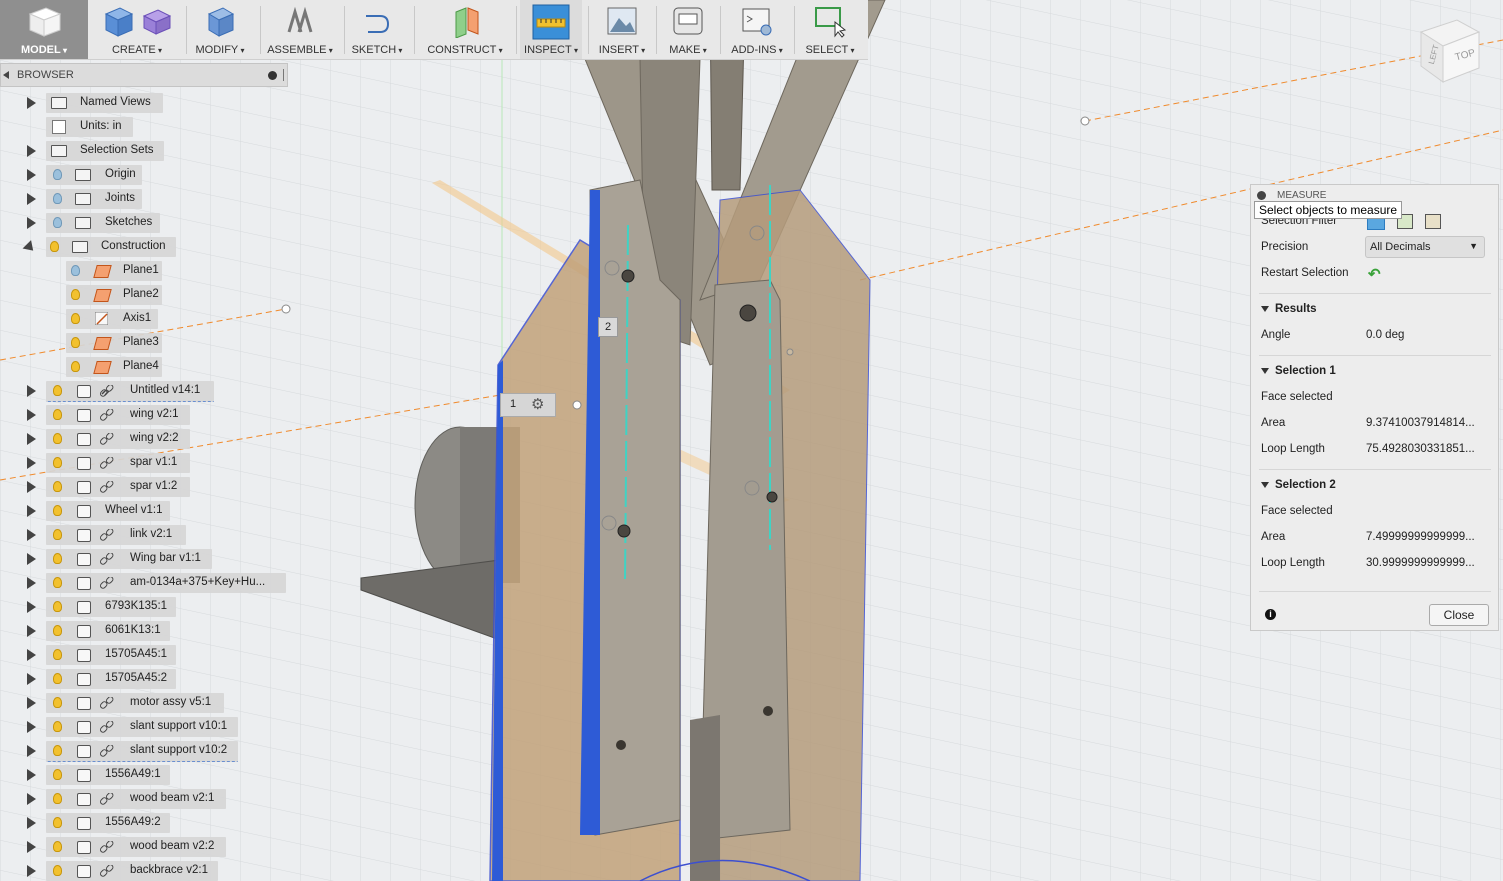  What do you see at coordinates (1450, 51) in the screenshot?
I see `view-cube: LEFT TOP` at bounding box center [1450, 51].